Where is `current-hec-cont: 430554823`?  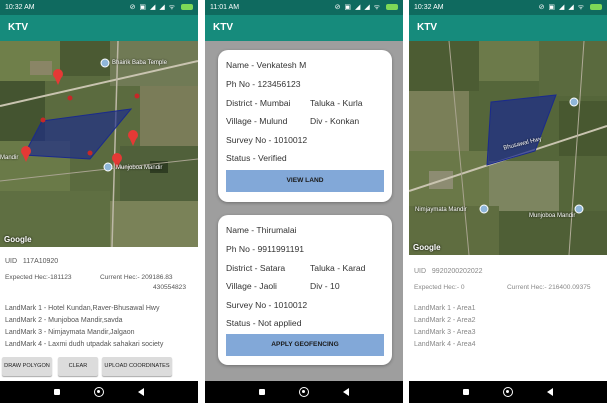
current-hec-cont: 430554823 is located at coordinates (170, 287).